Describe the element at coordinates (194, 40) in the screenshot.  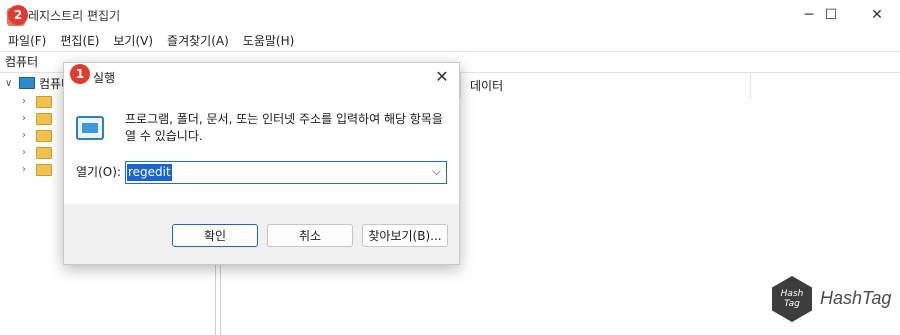
I see `menu-favorites: 즐겨찾기(A)` at that location.